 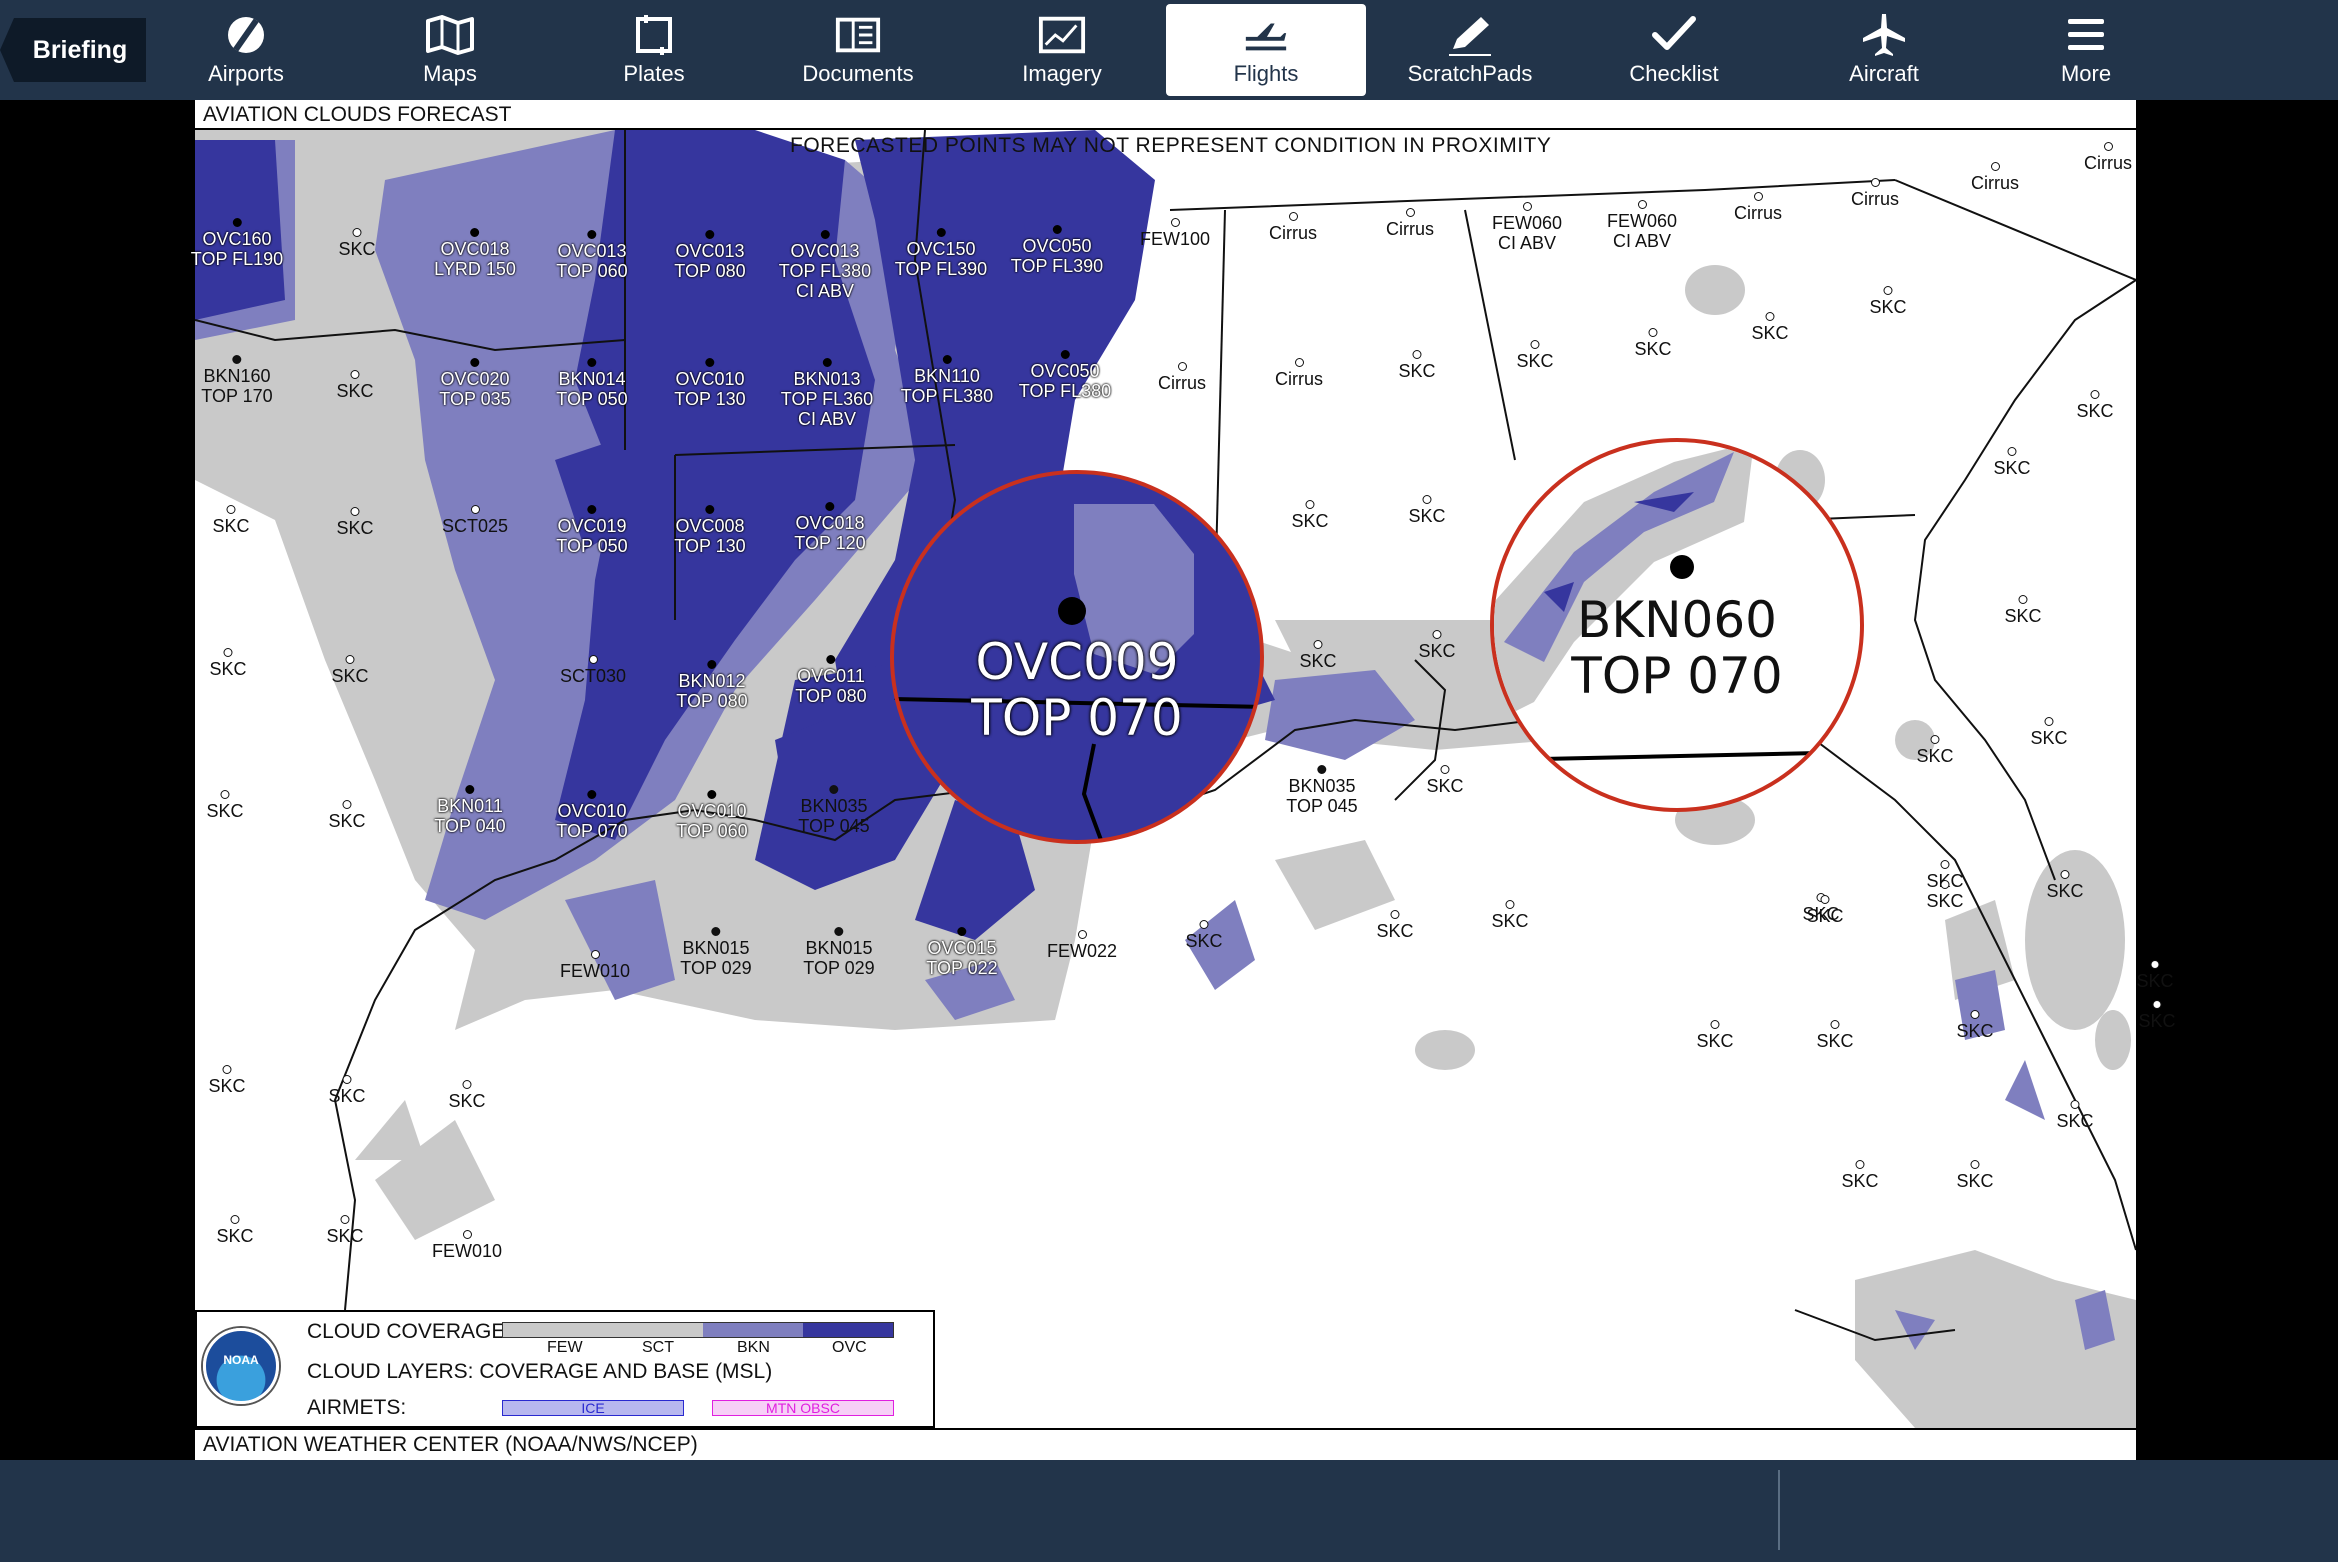 What do you see at coordinates (2086, 35) in the screenshot?
I see `more-icon` at bounding box center [2086, 35].